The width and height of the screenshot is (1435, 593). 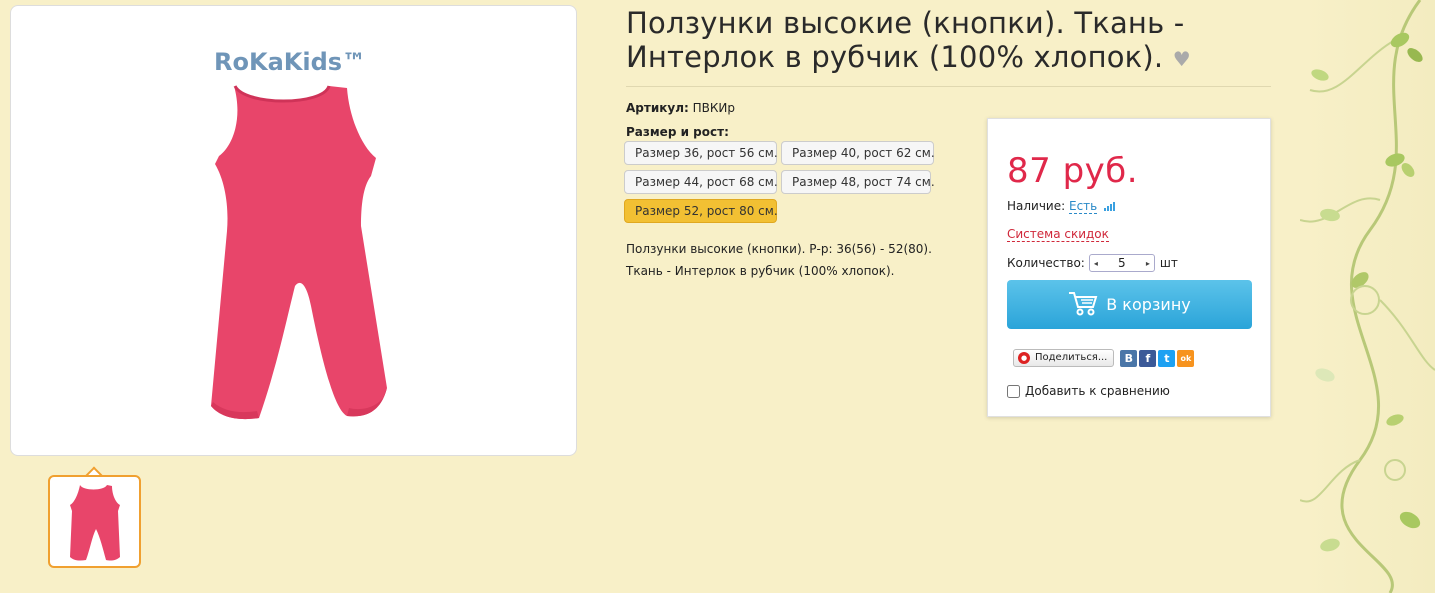 I want to click on add-to-cart-button: В корзину, so click(x=1129, y=304).